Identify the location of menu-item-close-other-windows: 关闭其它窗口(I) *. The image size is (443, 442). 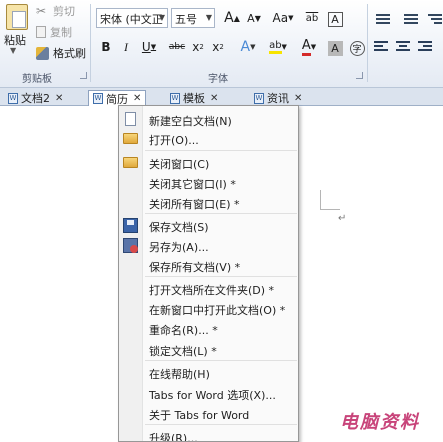
(208, 182).